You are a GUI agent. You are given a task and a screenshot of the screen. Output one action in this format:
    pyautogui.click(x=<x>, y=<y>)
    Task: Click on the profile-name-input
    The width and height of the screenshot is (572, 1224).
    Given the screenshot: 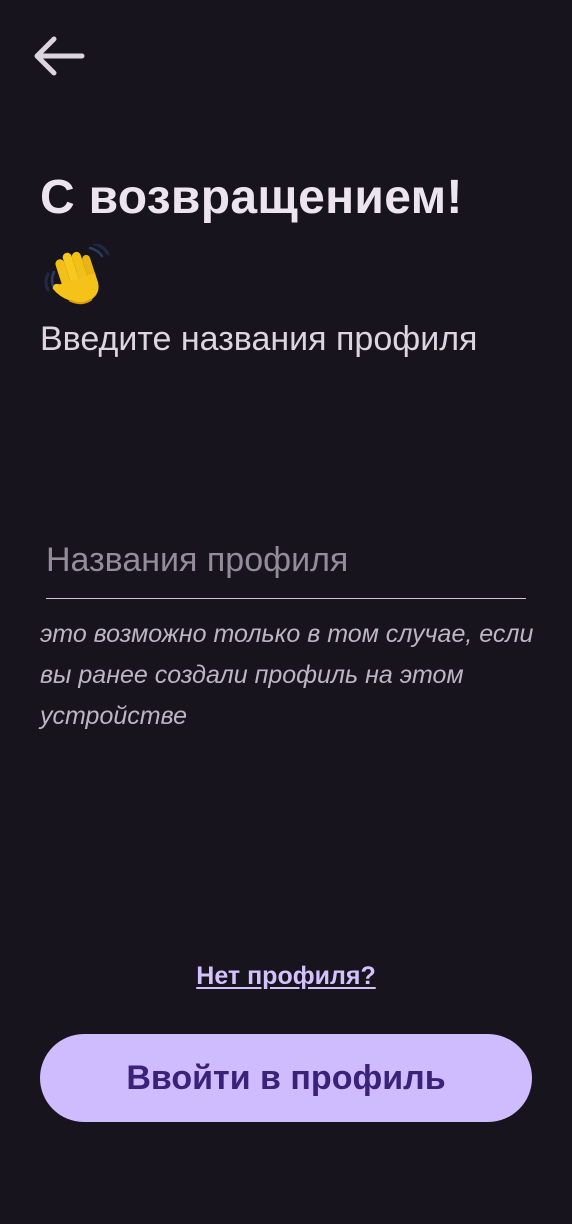 What is the action you would take?
    pyautogui.click(x=286, y=564)
    